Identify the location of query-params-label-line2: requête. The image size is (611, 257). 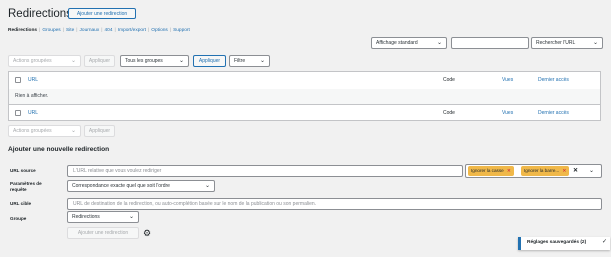
(18, 189).